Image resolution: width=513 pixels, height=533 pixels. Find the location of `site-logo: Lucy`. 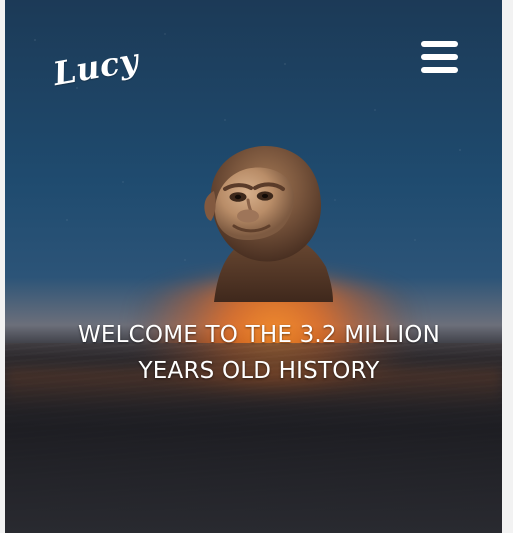

site-logo: Lucy is located at coordinates (95, 67).